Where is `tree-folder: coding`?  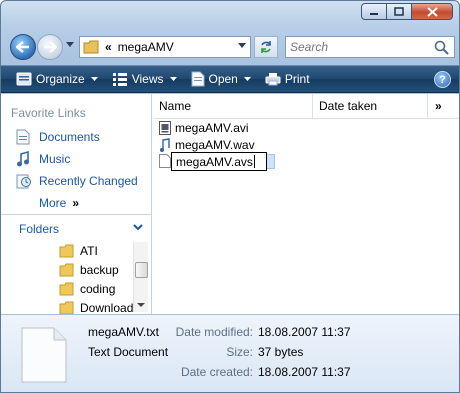 tree-folder: coding is located at coordinates (87, 289).